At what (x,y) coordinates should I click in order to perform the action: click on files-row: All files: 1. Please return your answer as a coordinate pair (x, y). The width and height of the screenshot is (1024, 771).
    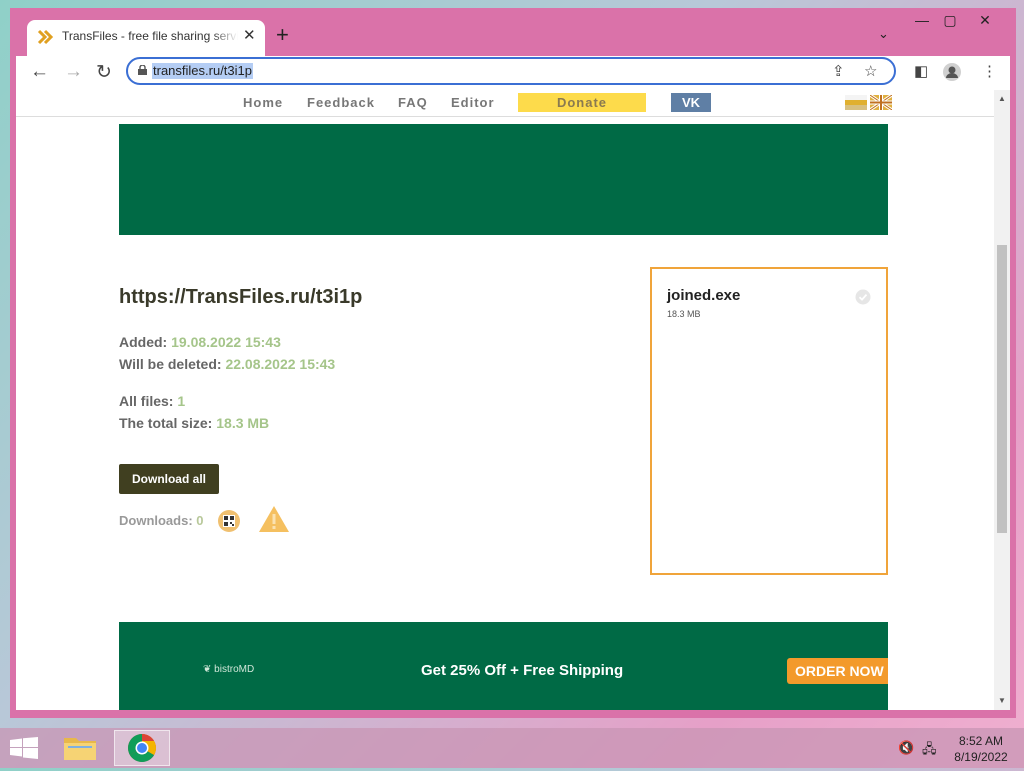
    Looking at the image, I should click on (152, 401).